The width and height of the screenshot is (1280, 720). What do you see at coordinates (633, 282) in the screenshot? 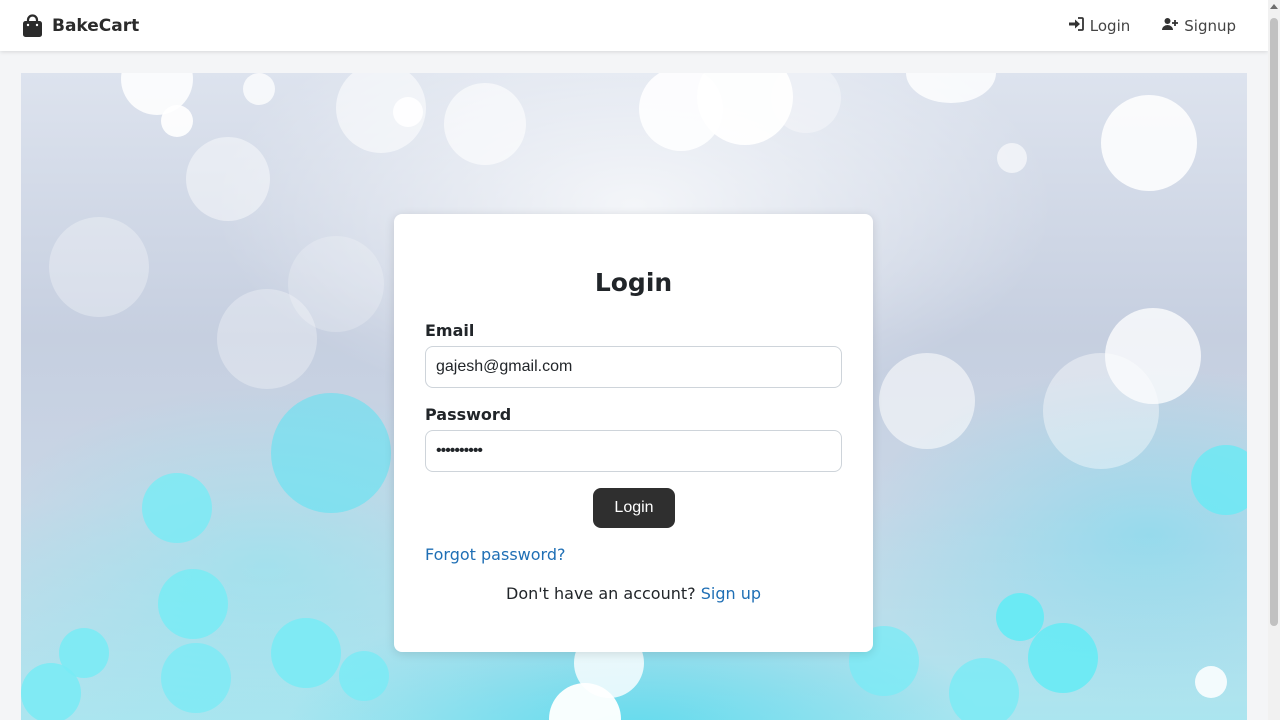
I see `login-title: Login` at bounding box center [633, 282].